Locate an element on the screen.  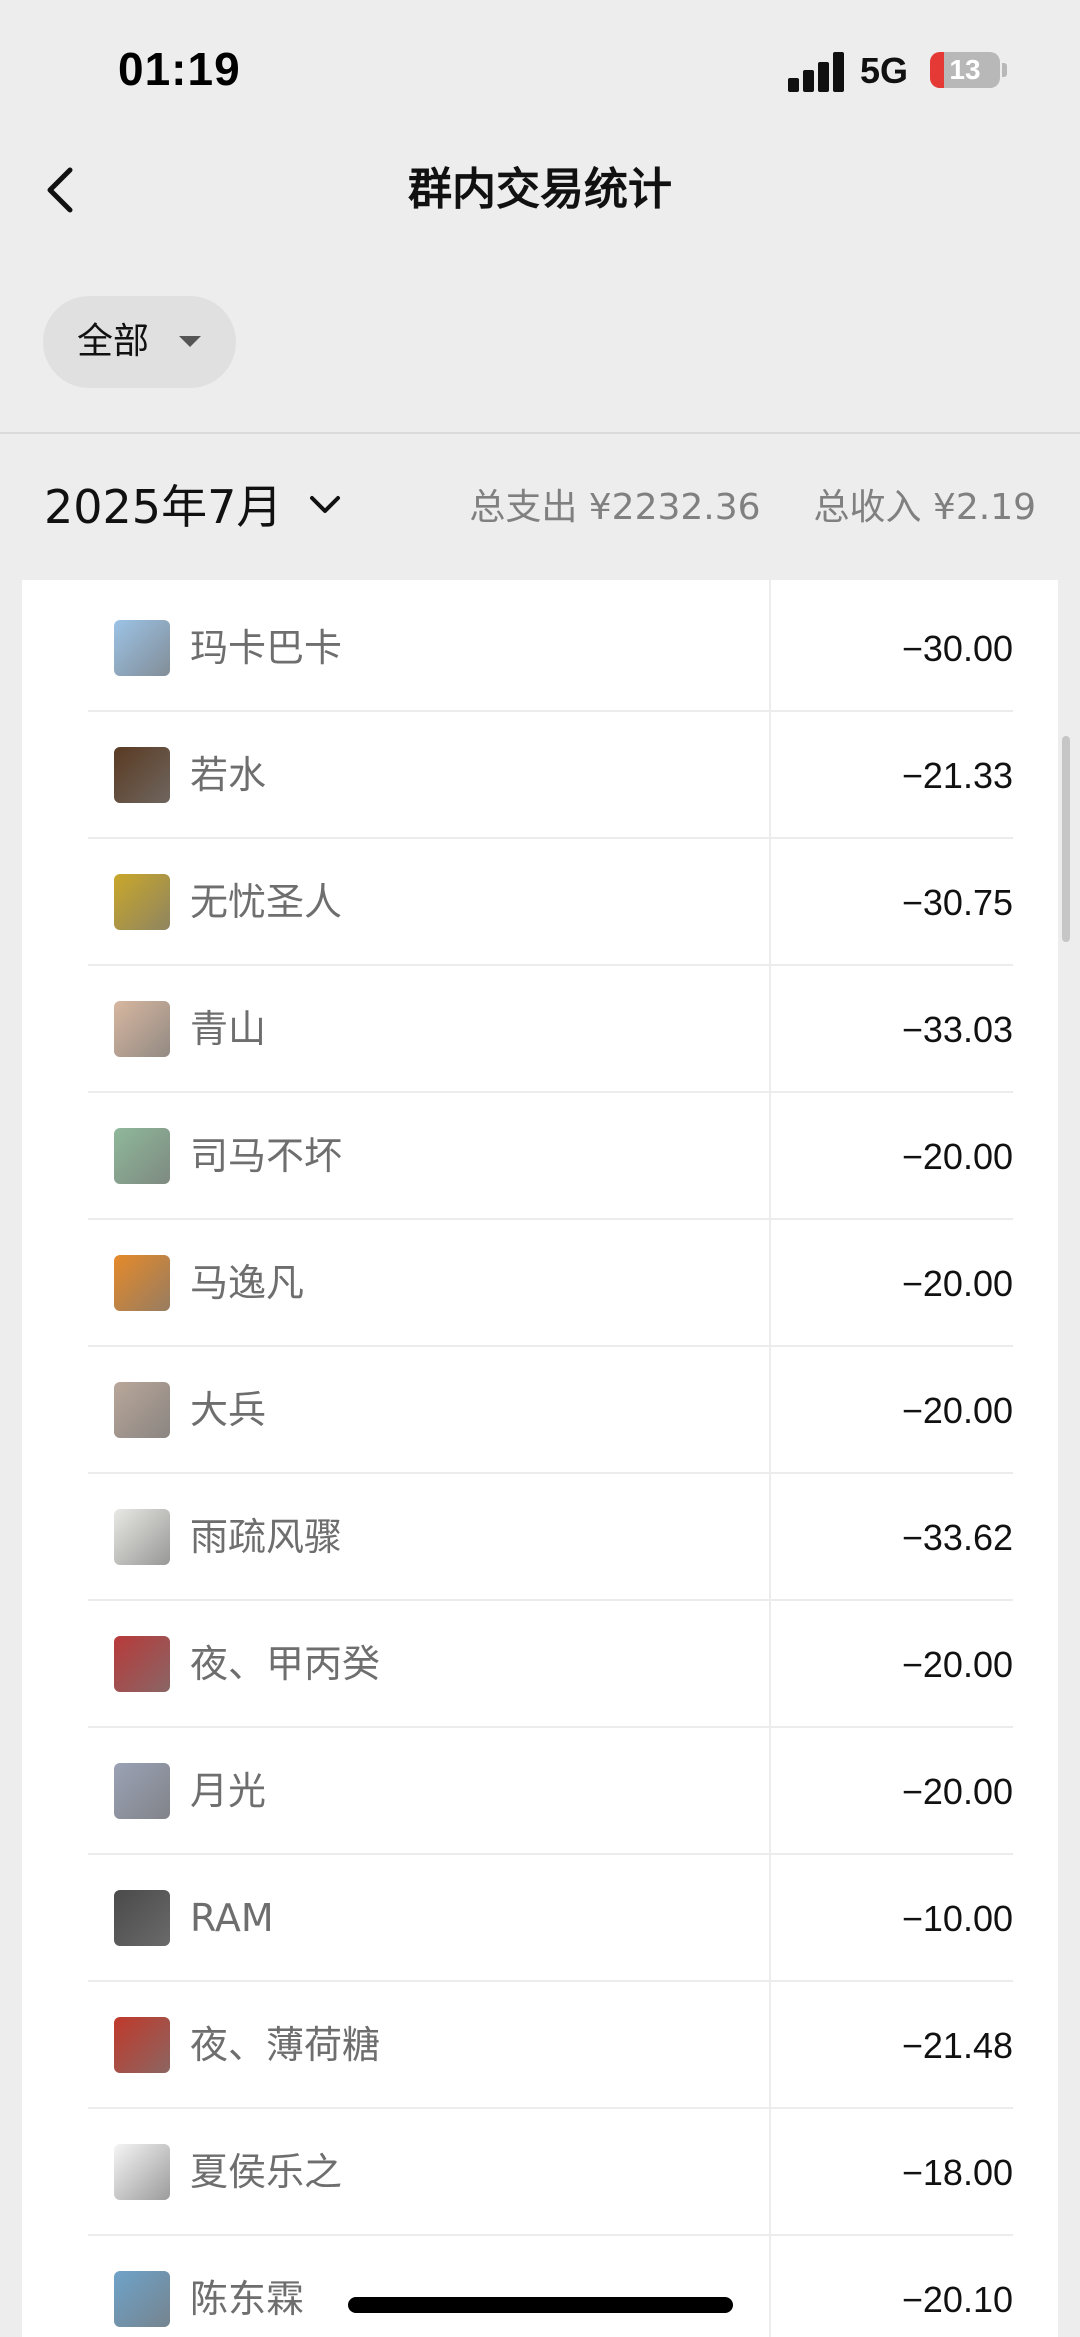
list-item: 夜、薄荷糖 −21.48 is located at coordinates (550, 2045).